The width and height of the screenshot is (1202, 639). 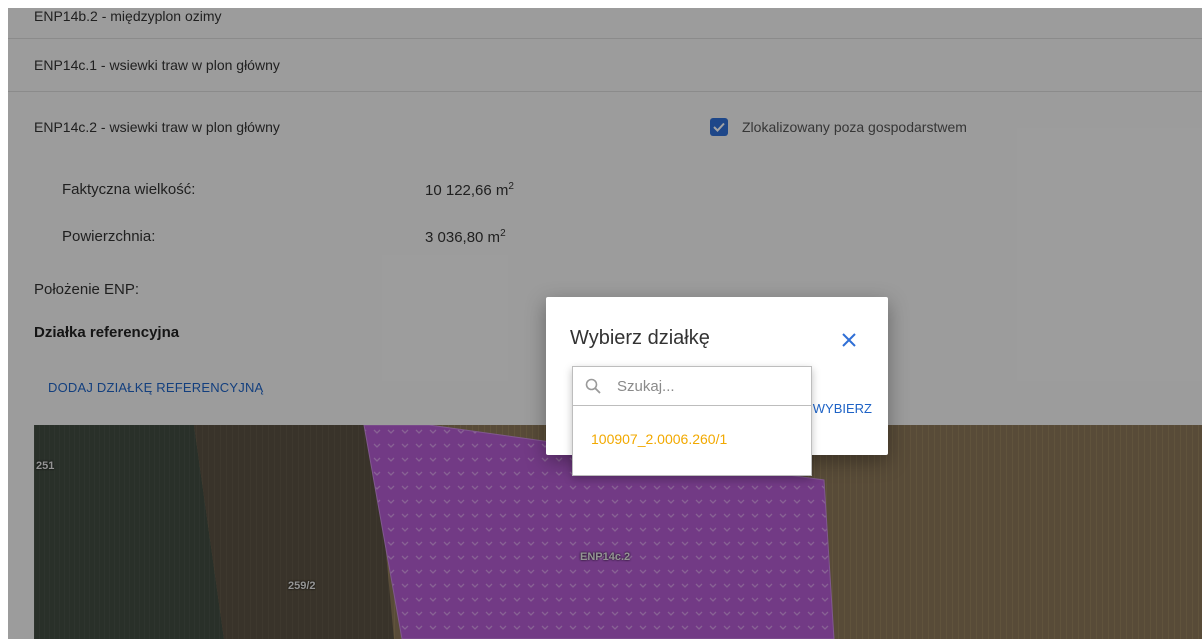 What do you see at coordinates (659, 439) in the screenshot?
I see `plot-option: 100907_2.0006.260/1` at bounding box center [659, 439].